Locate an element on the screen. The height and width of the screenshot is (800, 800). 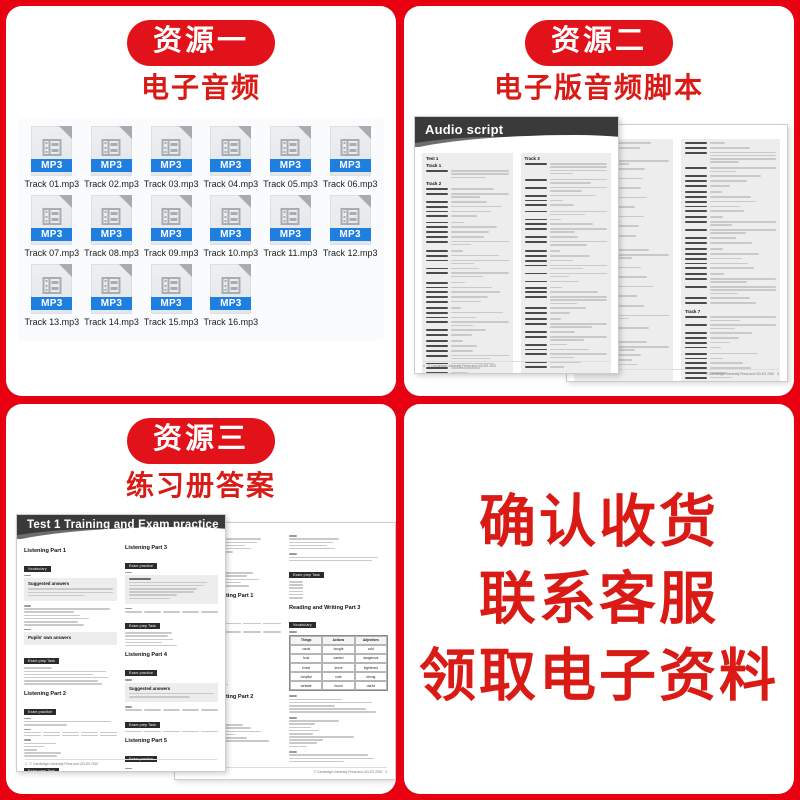
mp3-file-item: MP3 Track 15.mp3 is located at coordinates (171, 295).